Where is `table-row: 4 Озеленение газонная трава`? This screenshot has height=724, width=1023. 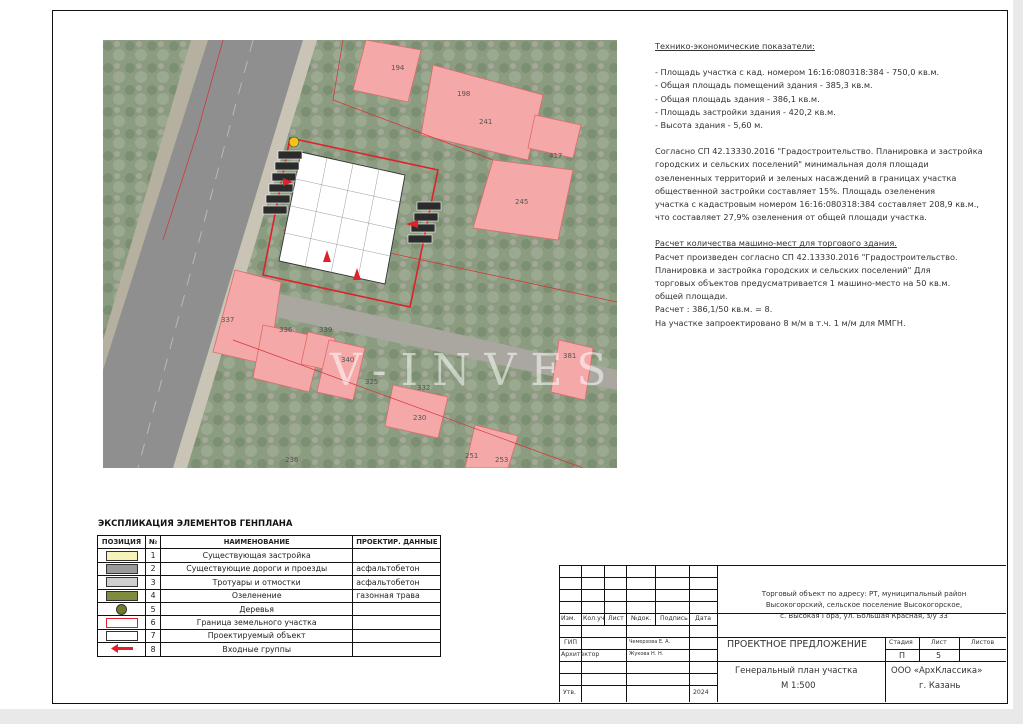 table-row: 4 Озеленение газонная трава is located at coordinates (269, 595).